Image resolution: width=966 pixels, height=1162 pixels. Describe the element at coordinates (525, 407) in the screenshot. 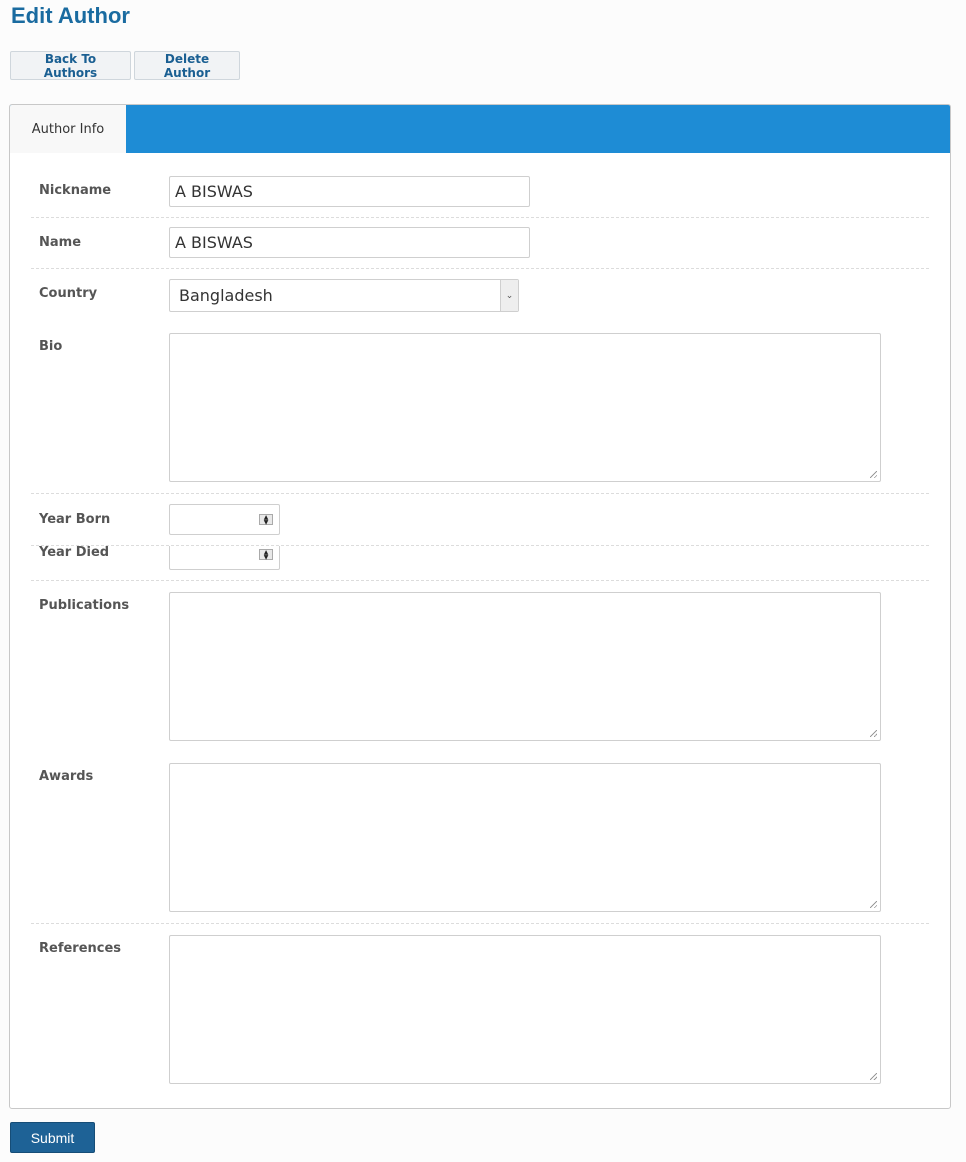

I see `bio-textarea` at that location.